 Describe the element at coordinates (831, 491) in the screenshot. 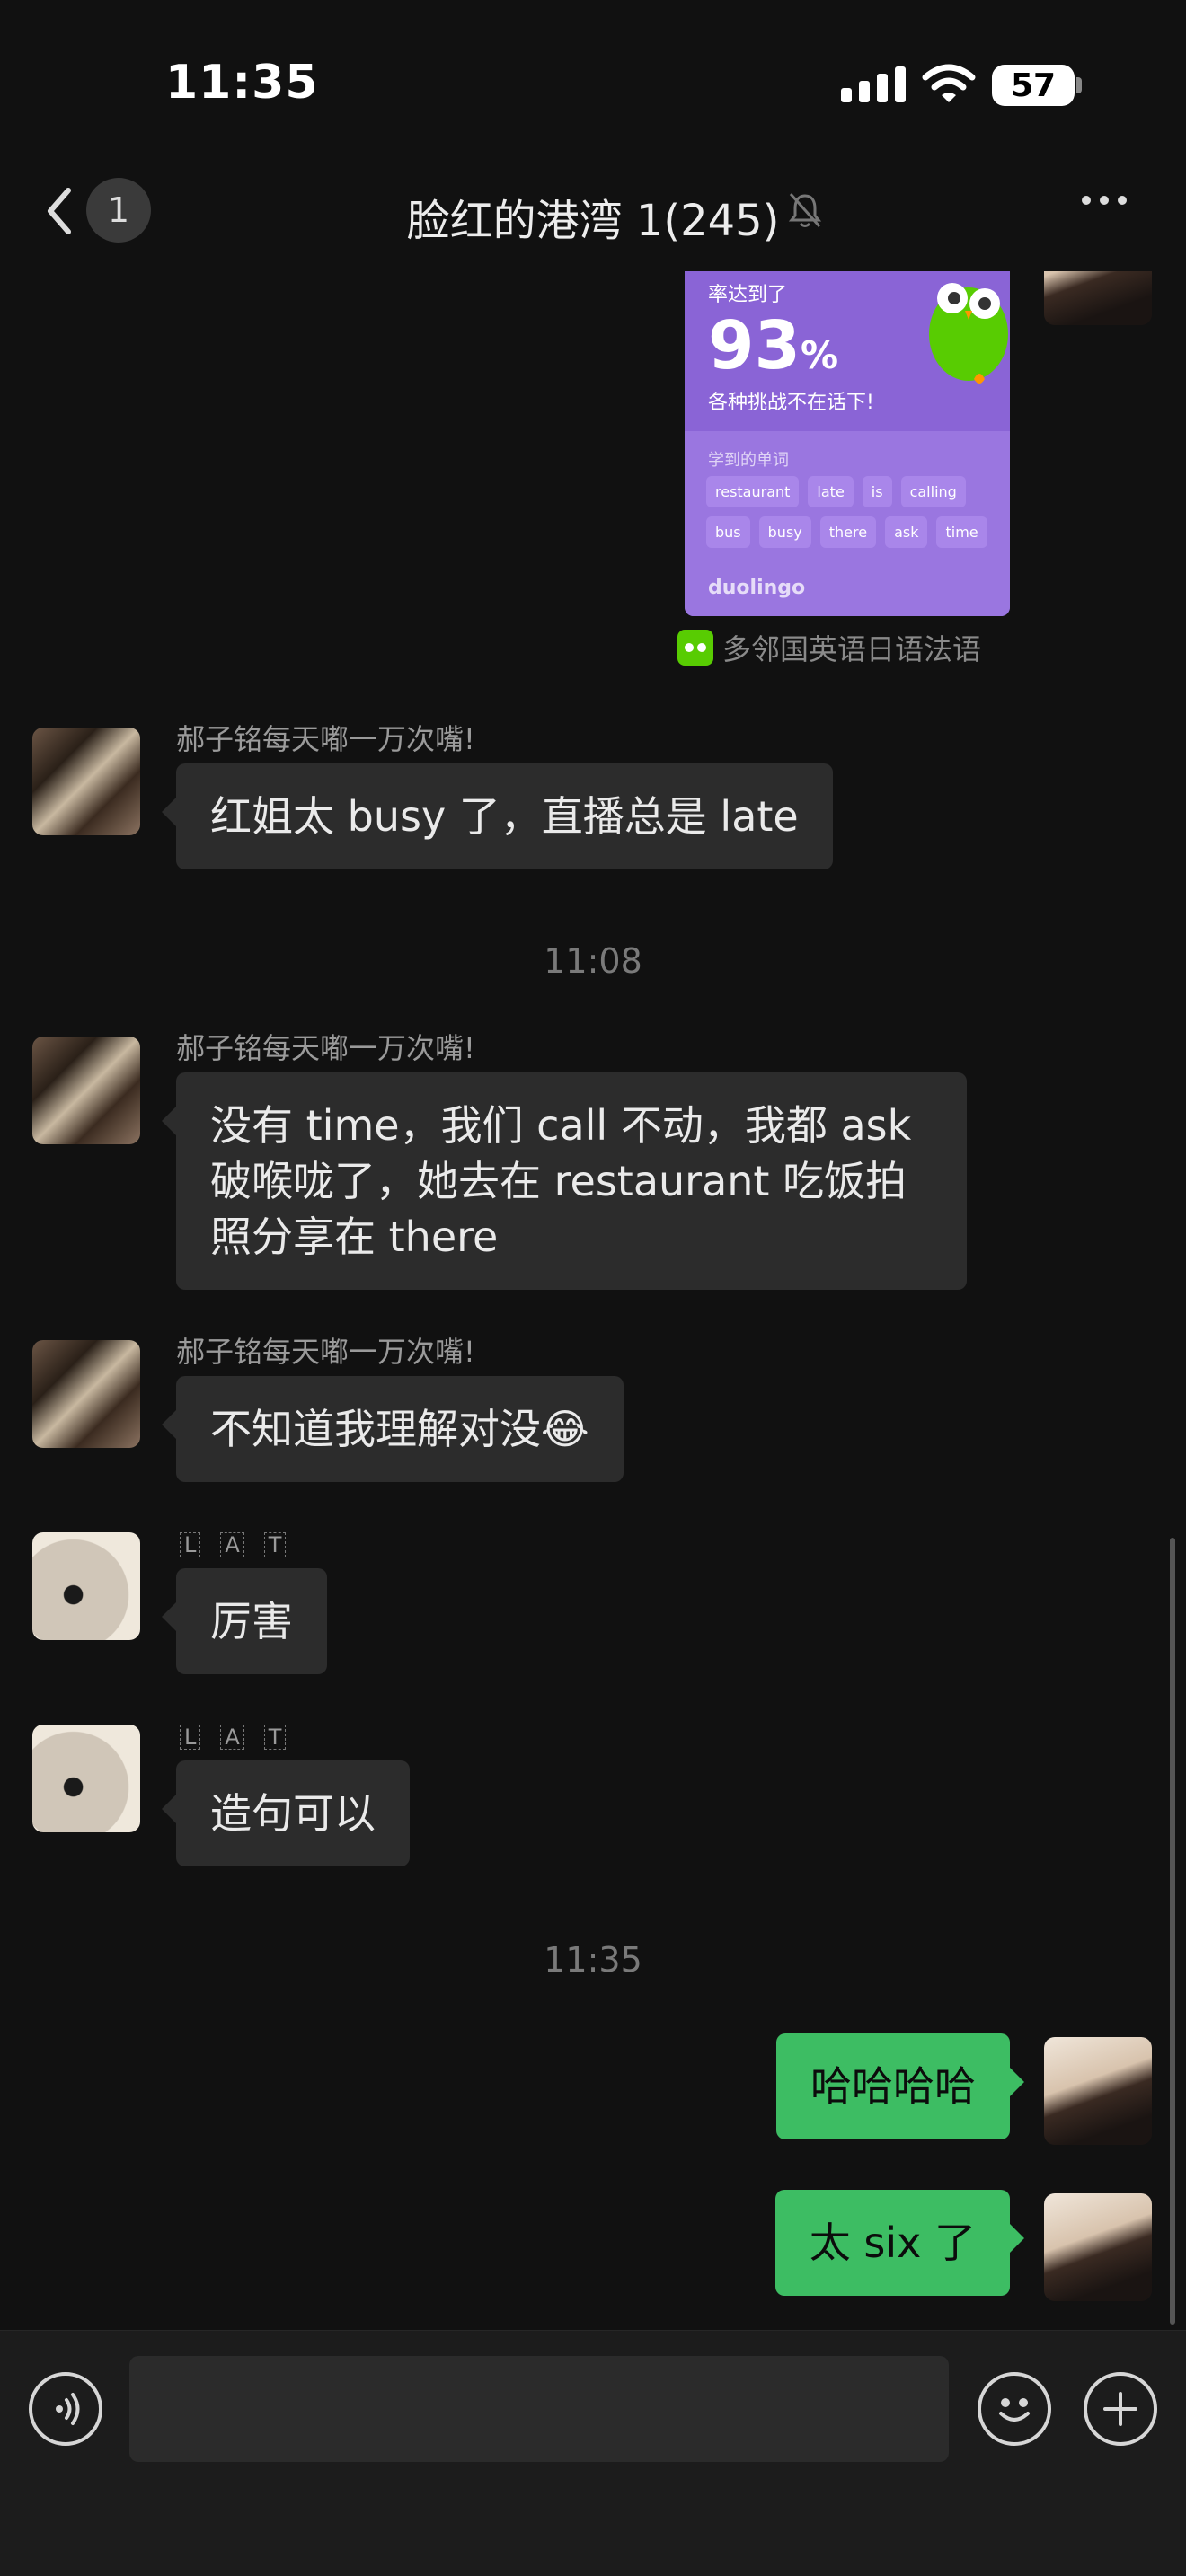

I see `word-tag: late` at that location.